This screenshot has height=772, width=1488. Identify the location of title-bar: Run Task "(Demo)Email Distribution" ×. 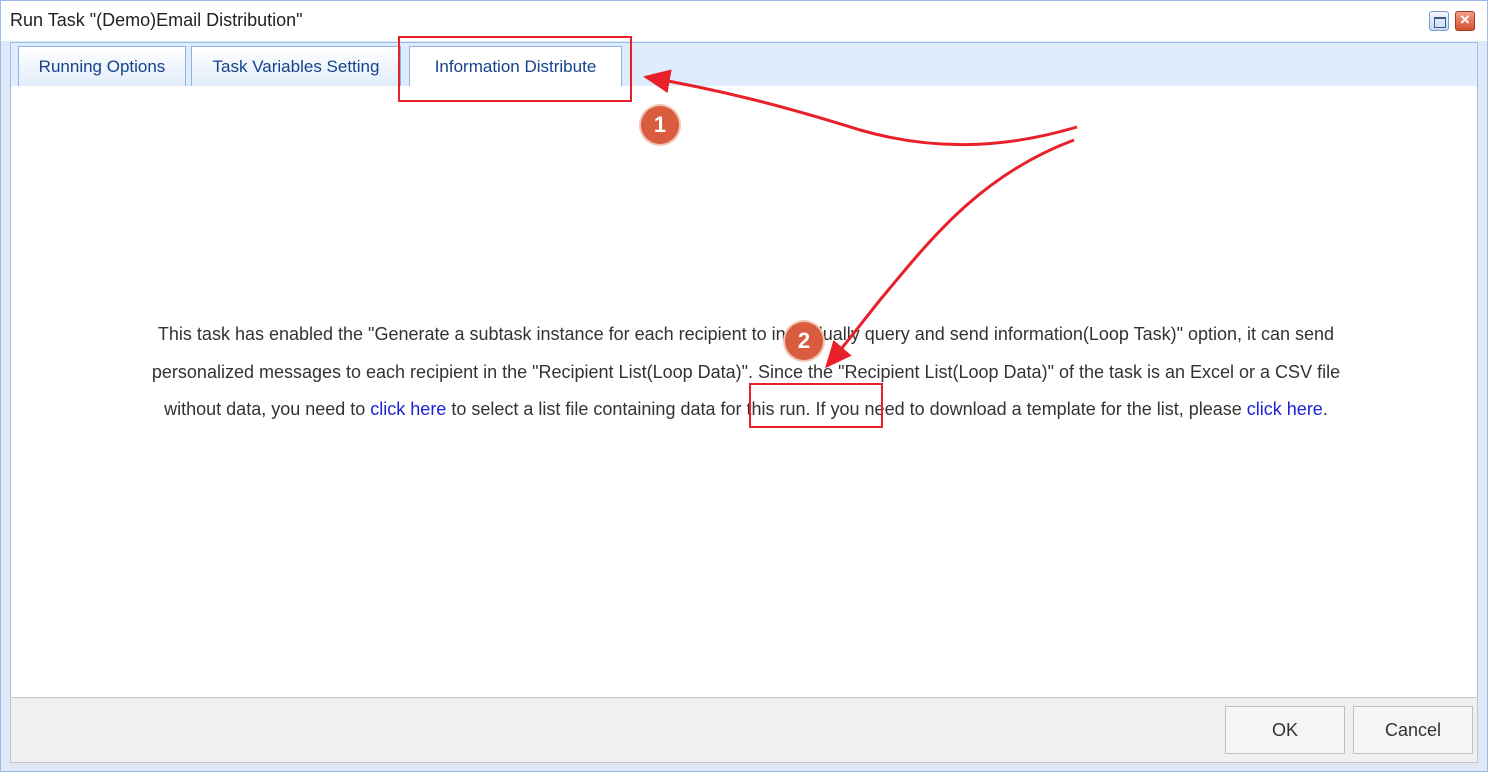
(744, 21).